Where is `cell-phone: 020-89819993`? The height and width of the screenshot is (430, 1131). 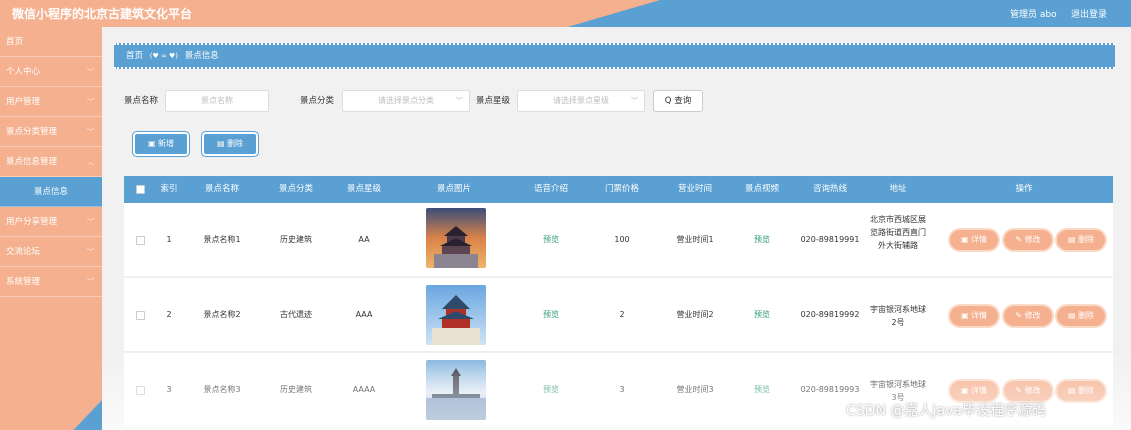
cell-phone: 020-89819993 is located at coordinates (830, 389).